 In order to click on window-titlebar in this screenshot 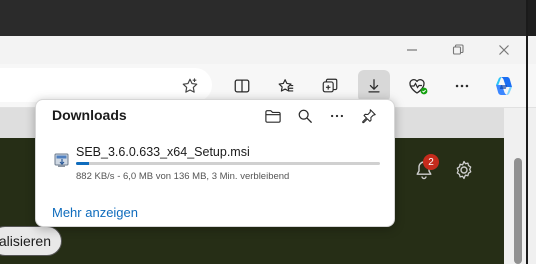, I will do `click(268, 18)`.